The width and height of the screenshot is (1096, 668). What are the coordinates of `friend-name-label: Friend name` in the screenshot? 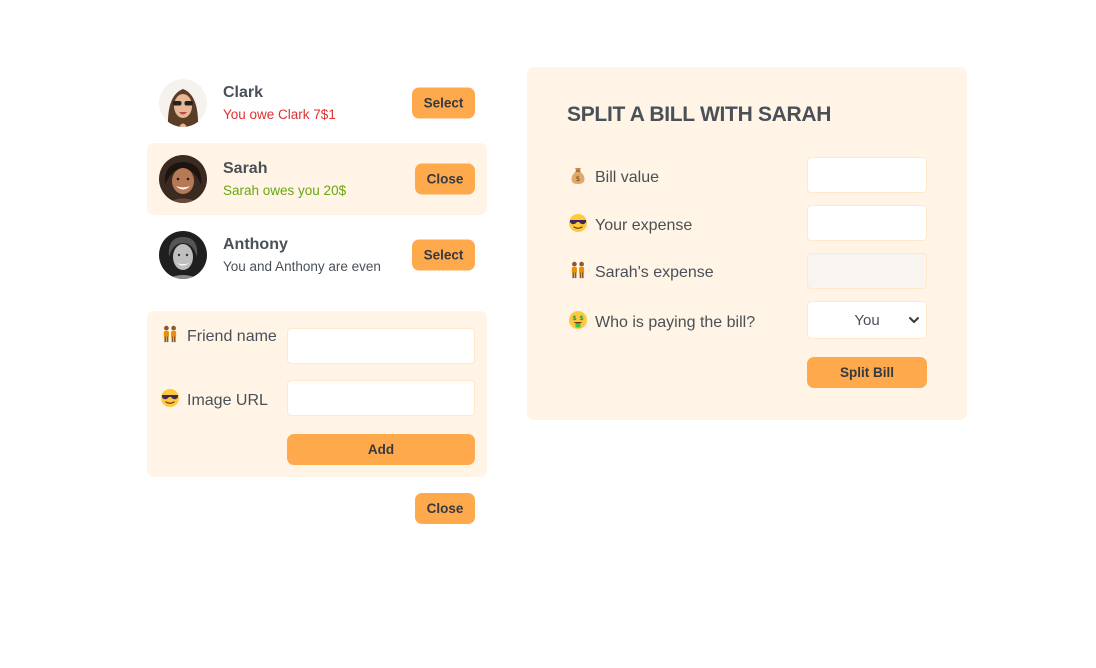 It's located at (232, 336).